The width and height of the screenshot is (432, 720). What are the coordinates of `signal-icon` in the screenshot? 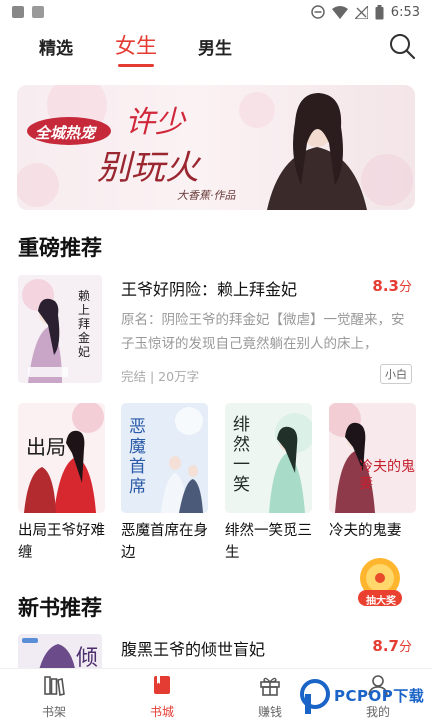 It's located at (361, 12).